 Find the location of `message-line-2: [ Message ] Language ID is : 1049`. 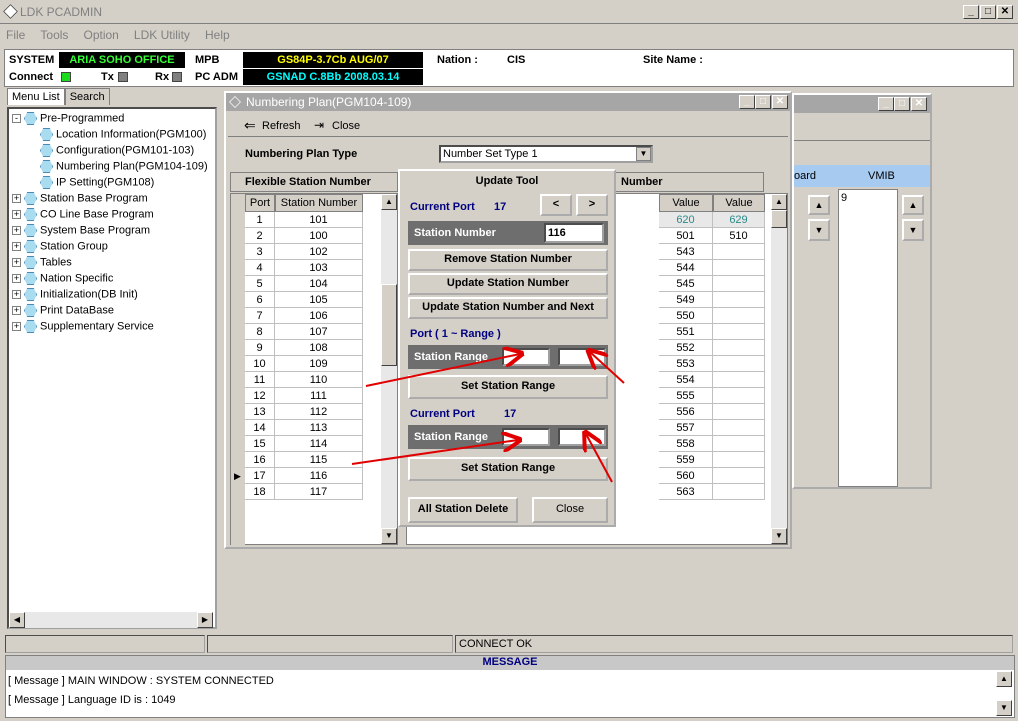

message-line-2: [ Message ] Language ID is : 1049 is located at coordinates (92, 700).